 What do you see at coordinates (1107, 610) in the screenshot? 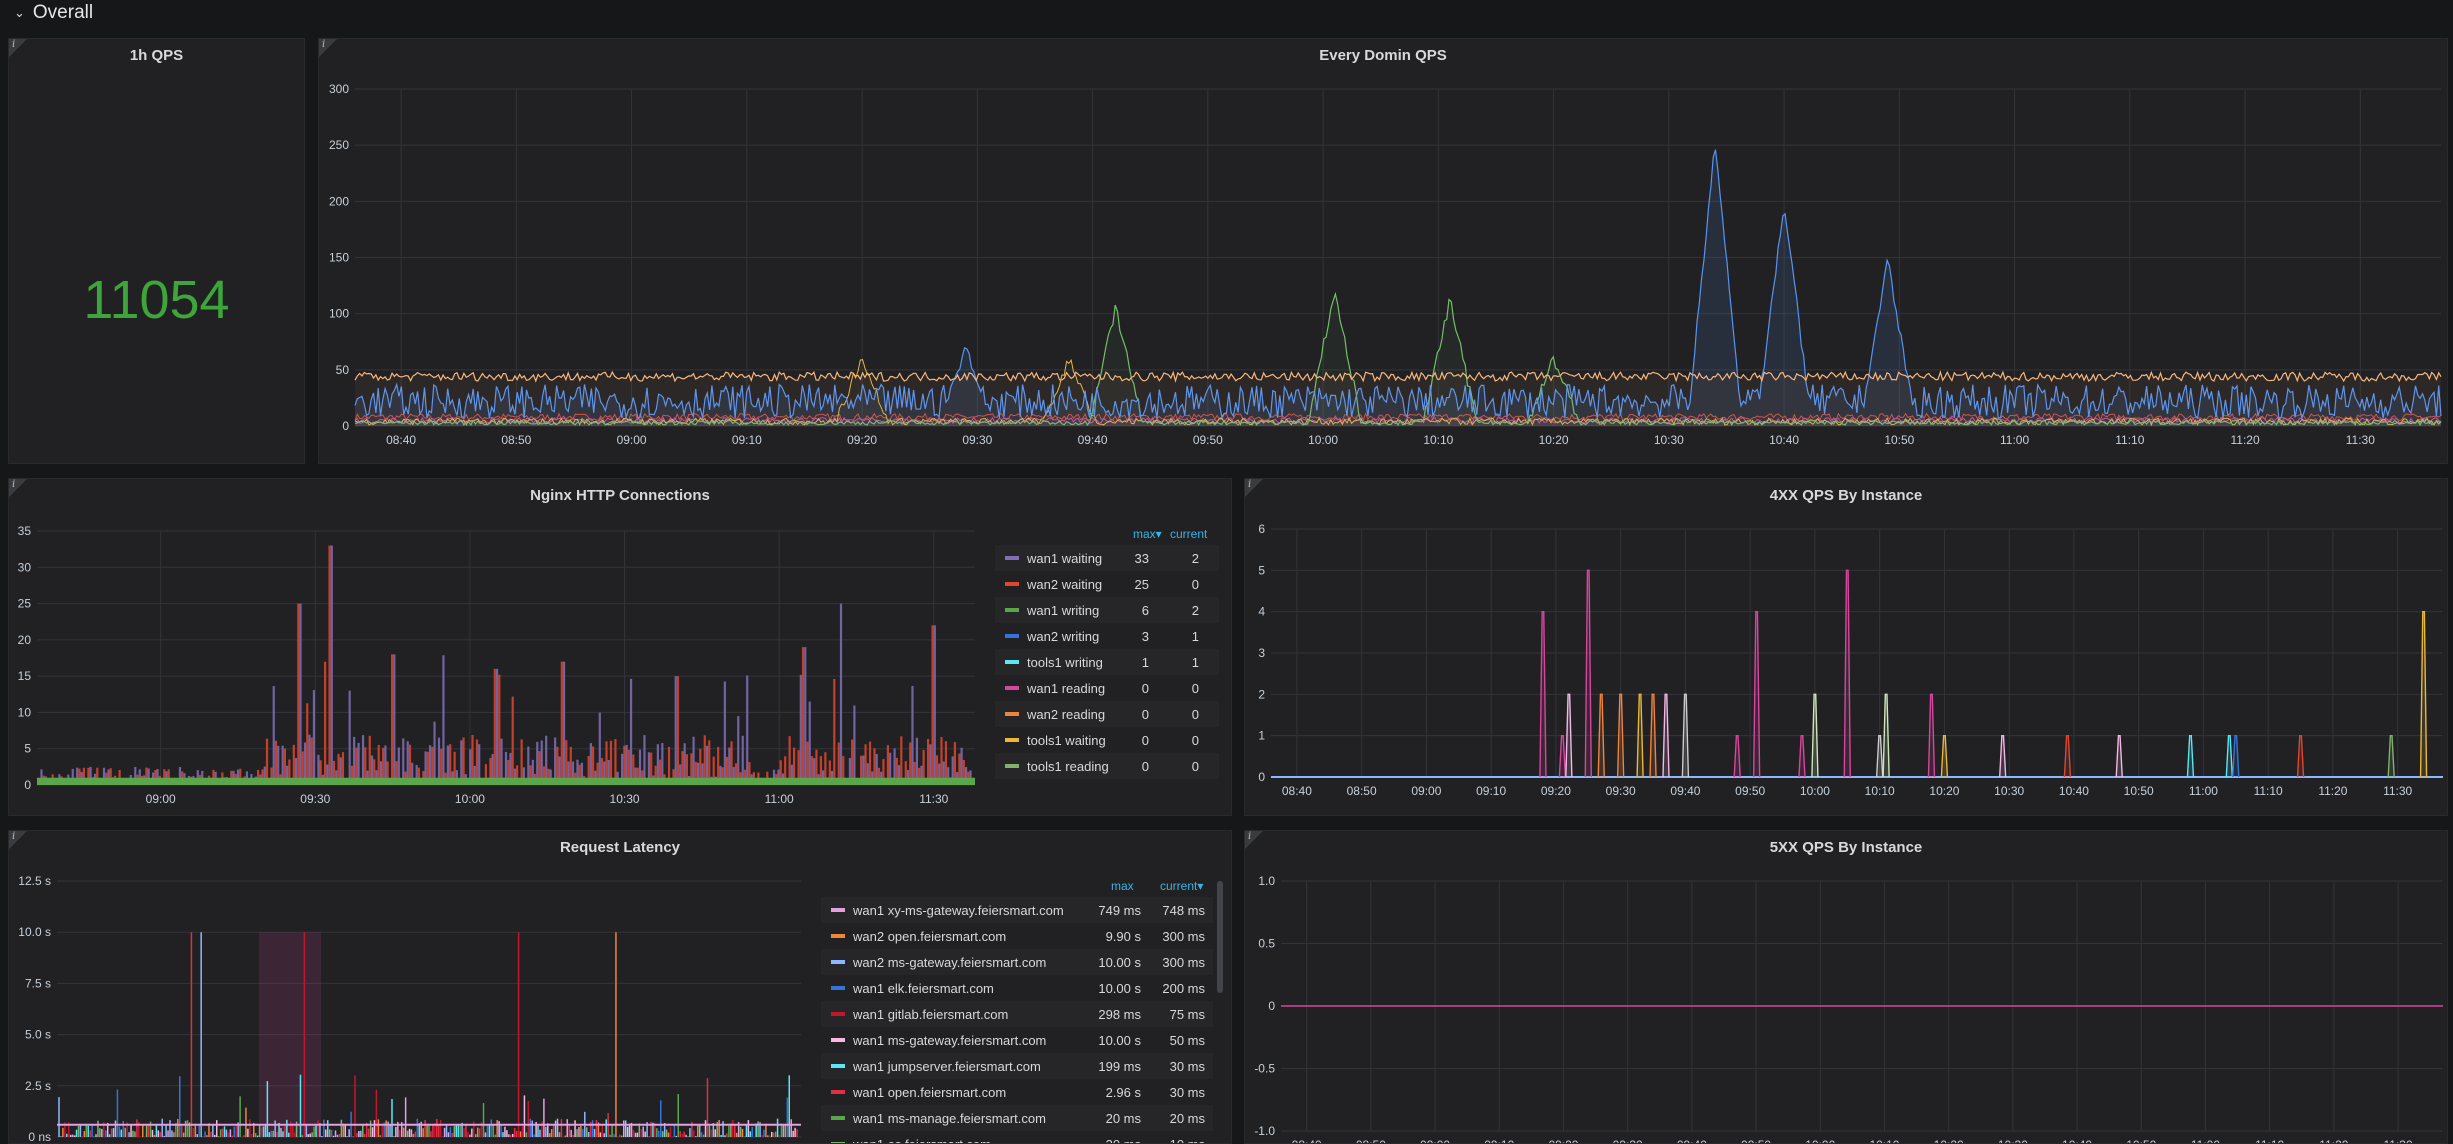
I see `legend-item: wan1 writing 6 2` at bounding box center [1107, 610].